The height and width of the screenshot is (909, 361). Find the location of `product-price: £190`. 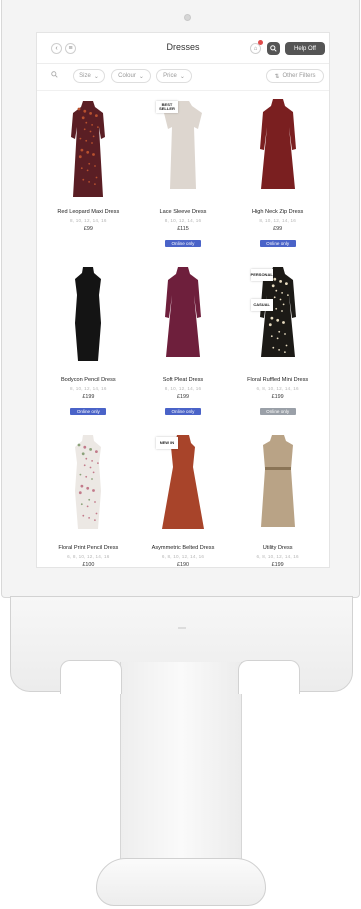

product-price: £190 is located at coordinates (182, 565).